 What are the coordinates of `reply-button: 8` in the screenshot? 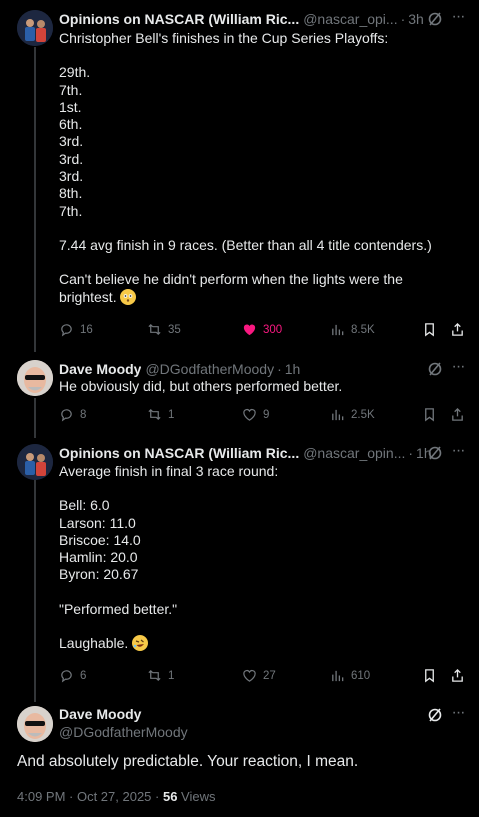 It's located at (72, 414).